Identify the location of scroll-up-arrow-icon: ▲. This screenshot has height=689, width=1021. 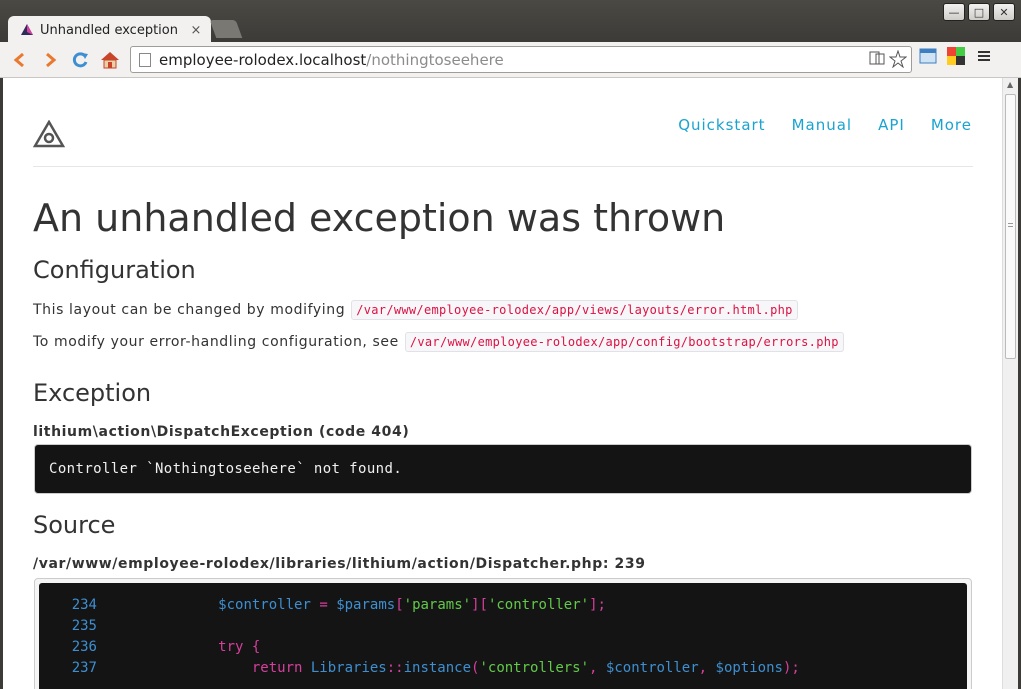
(1010, 84).